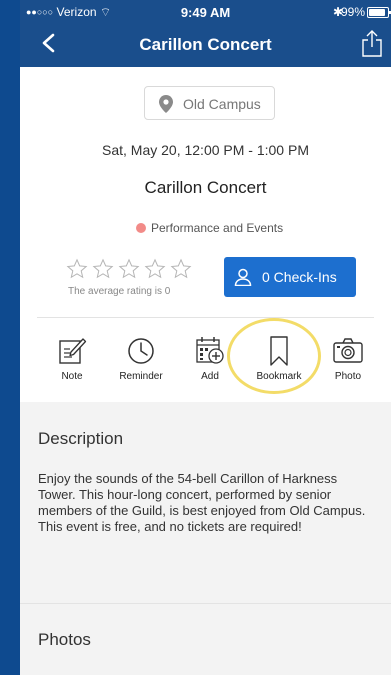 This screenshot has width=391, height=675. Describe the element at coordinates (222, 104) in the screenshot. I see `location-label: Old Campus` at that location.